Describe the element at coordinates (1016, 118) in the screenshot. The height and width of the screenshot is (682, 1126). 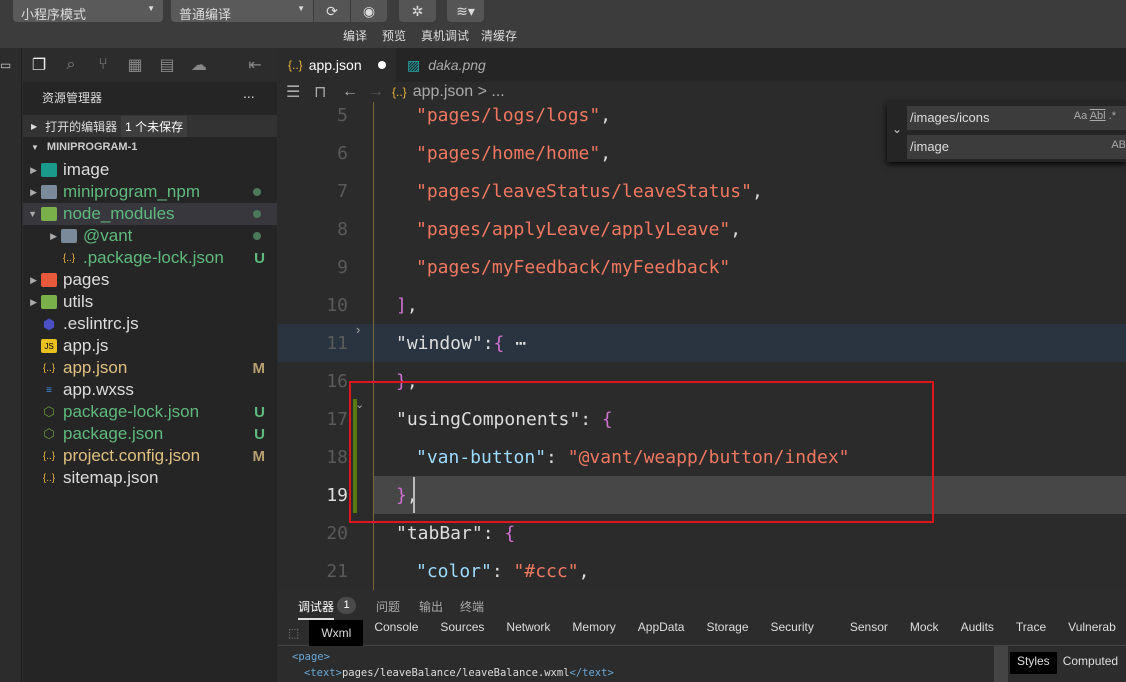
I see `find-input: /images/icons Aa Abl .*` at that location.